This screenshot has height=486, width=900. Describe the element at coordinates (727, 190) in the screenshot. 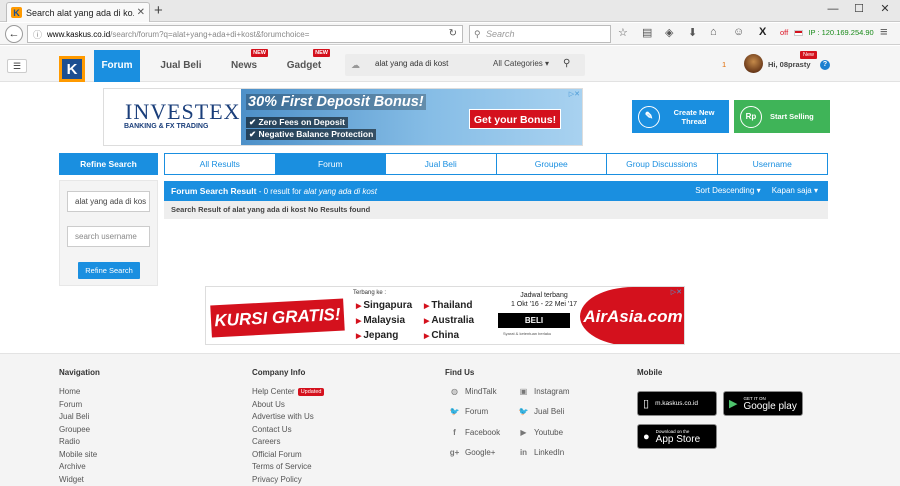

I see `sort-order-select: Sort Descending ▾` at that location.